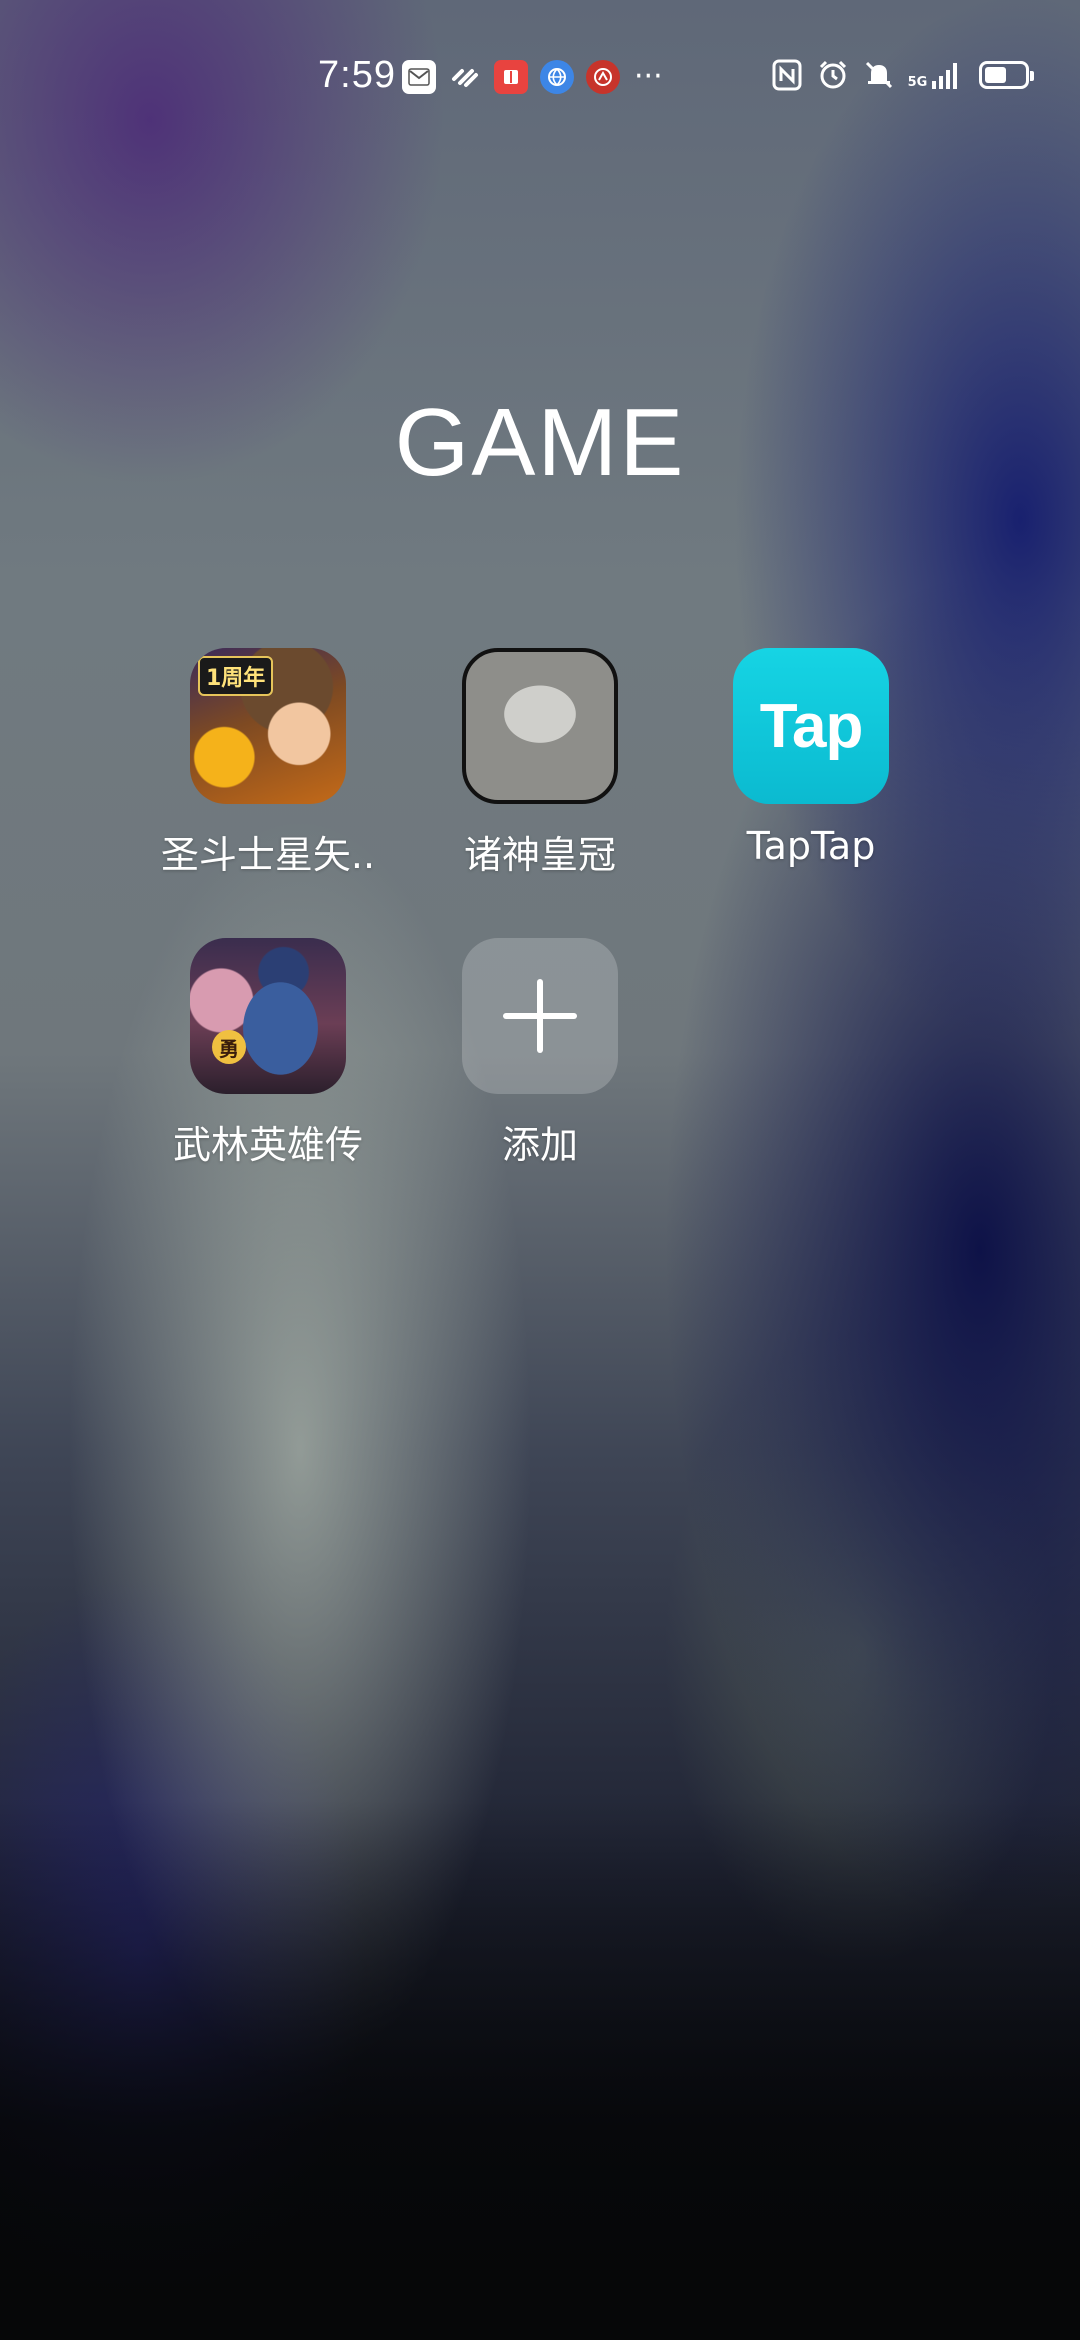 This screenshot has height=2340, width=1080. What do you see at coordinates (236, 676) in the screenshot?
I see `anniversary-badge: 1周年` at bounding box center [236, 676].